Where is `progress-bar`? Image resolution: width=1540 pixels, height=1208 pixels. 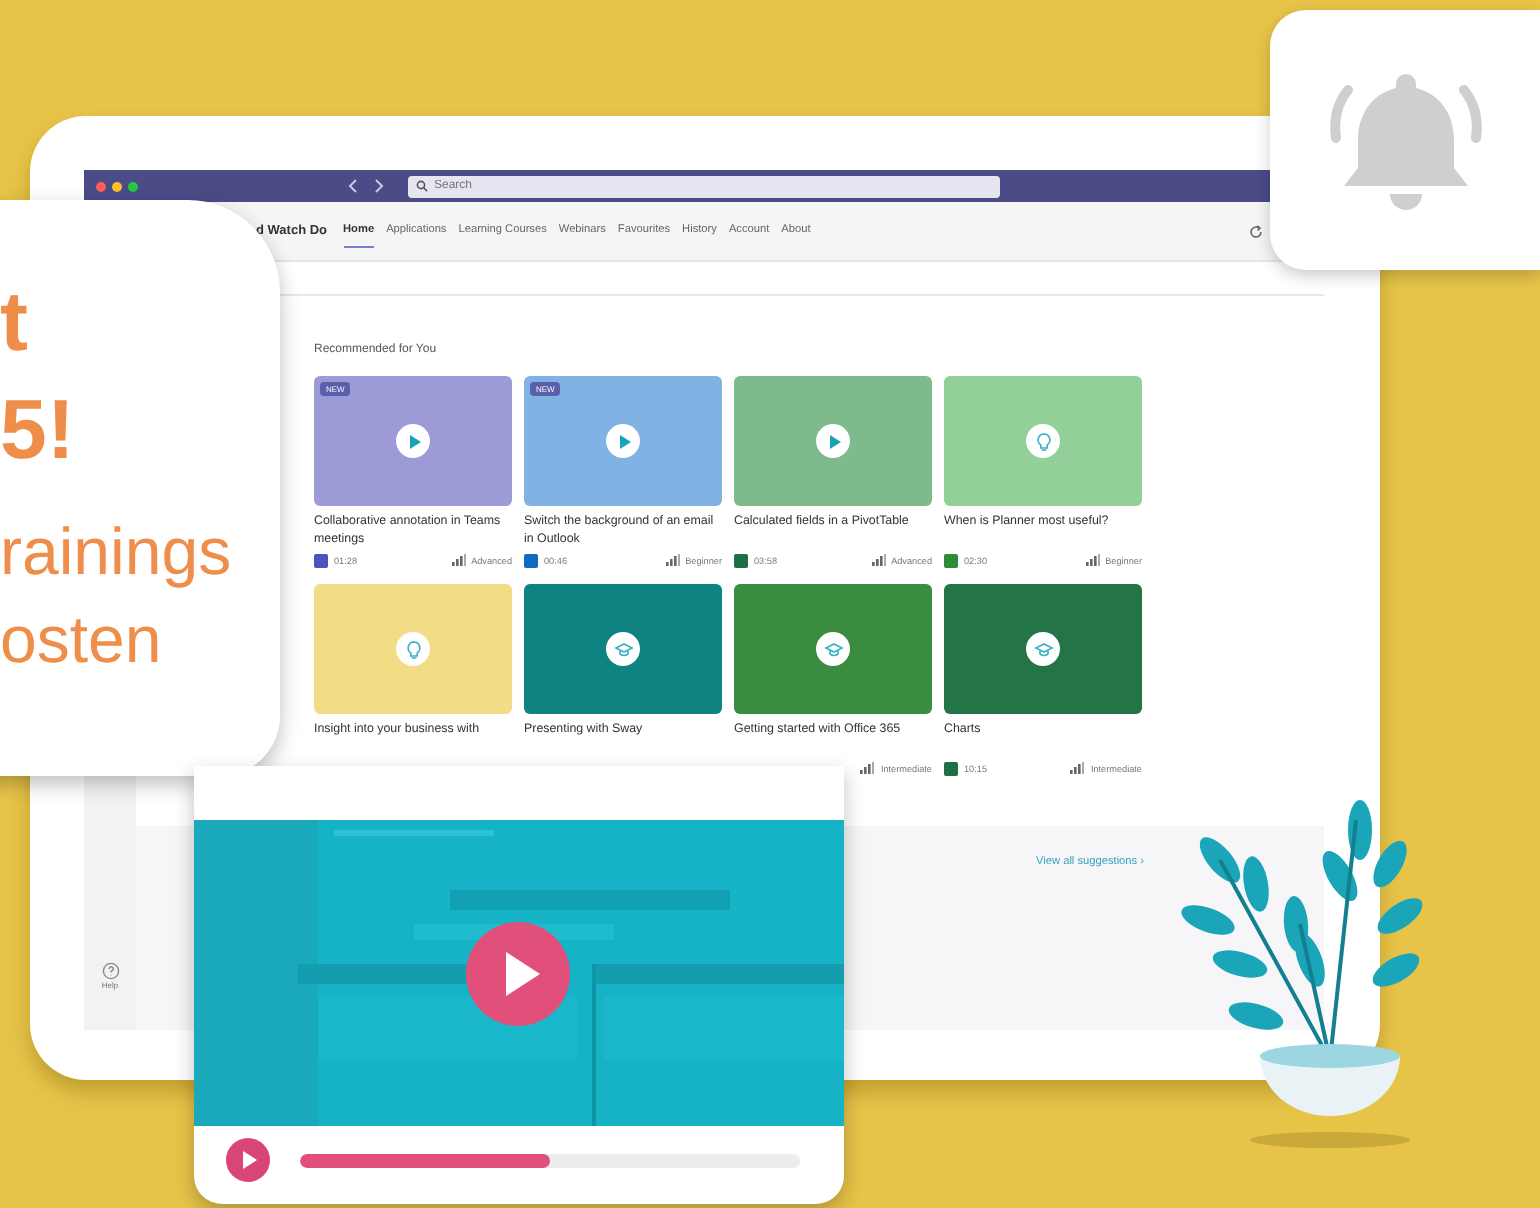
progress-bar is located at coordinates (550, 1160).